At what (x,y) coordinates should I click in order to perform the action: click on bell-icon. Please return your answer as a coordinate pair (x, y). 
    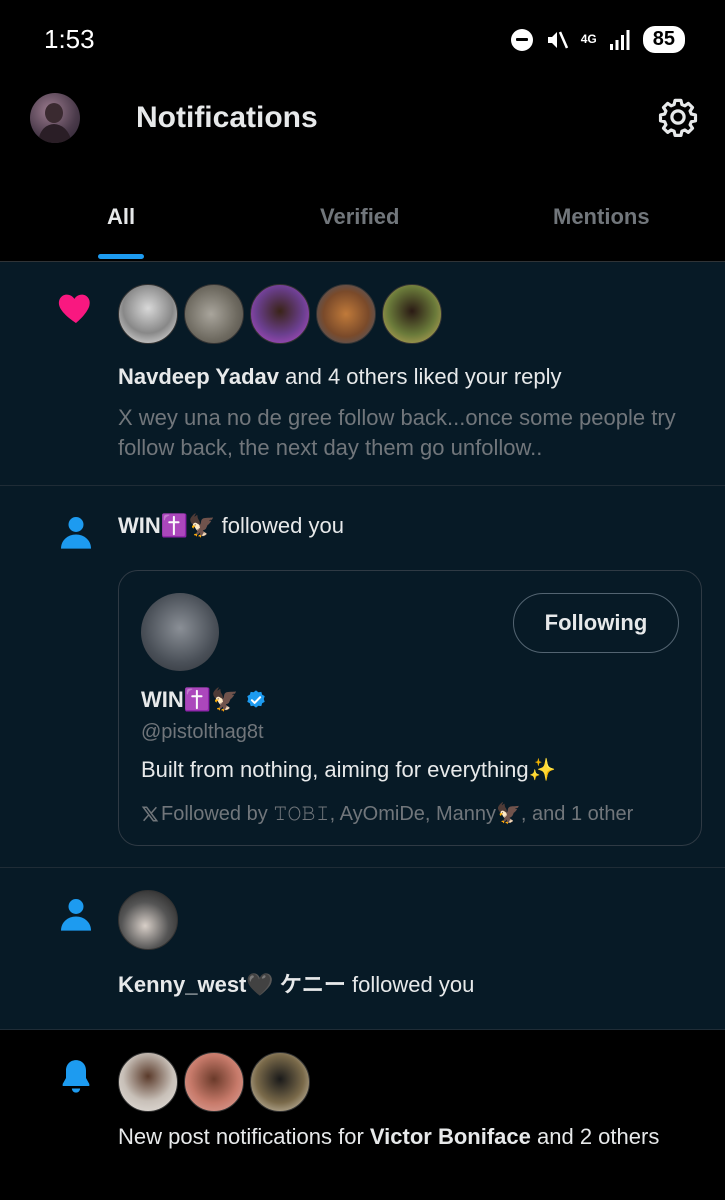
    Looking at the image, I should click on (76, 1076).